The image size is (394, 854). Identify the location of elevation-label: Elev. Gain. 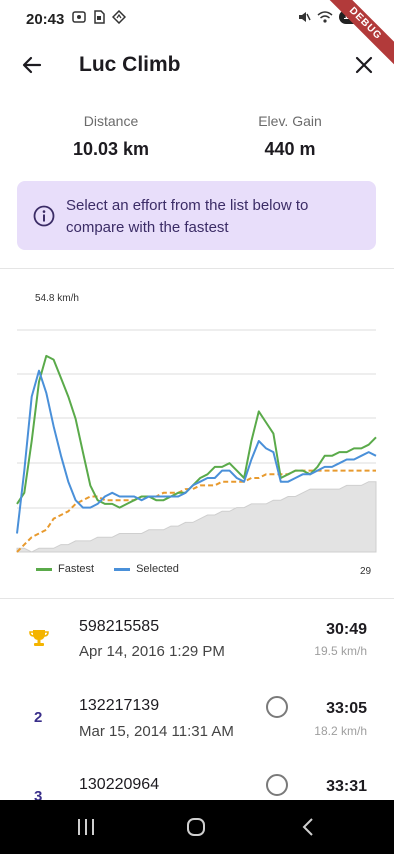
(290, 121).